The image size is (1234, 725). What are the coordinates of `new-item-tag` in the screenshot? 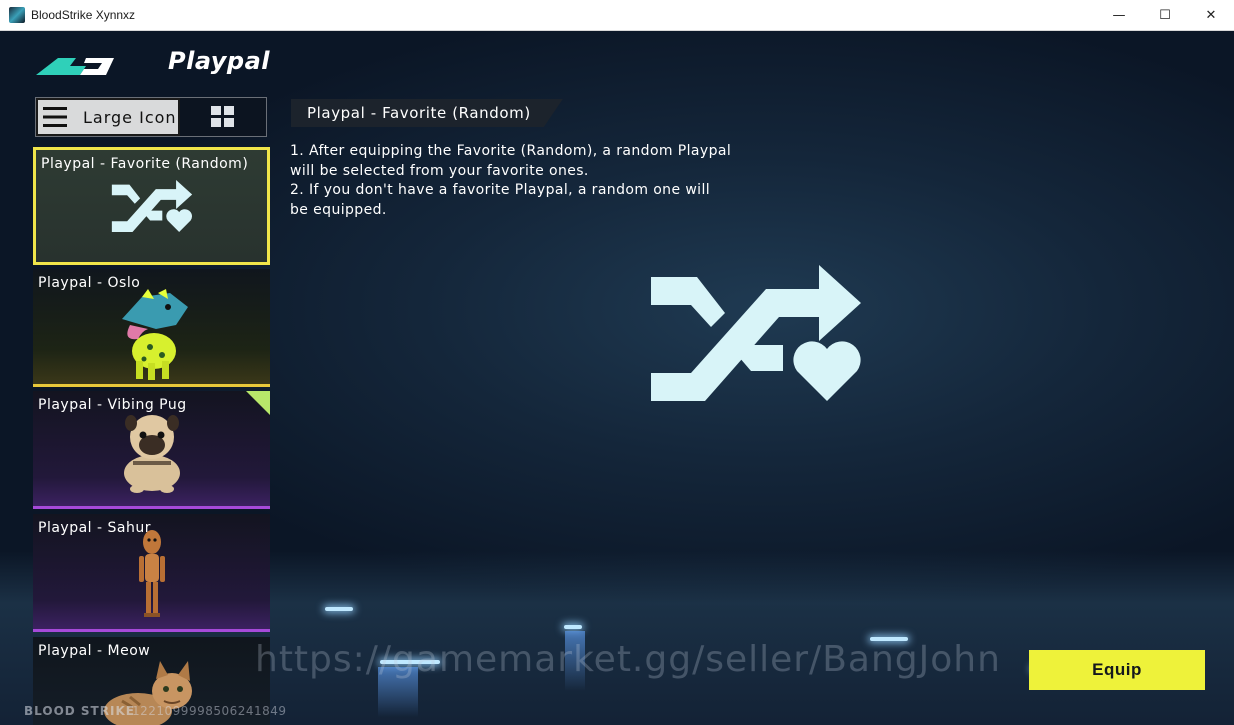 It's located at (258, 403).